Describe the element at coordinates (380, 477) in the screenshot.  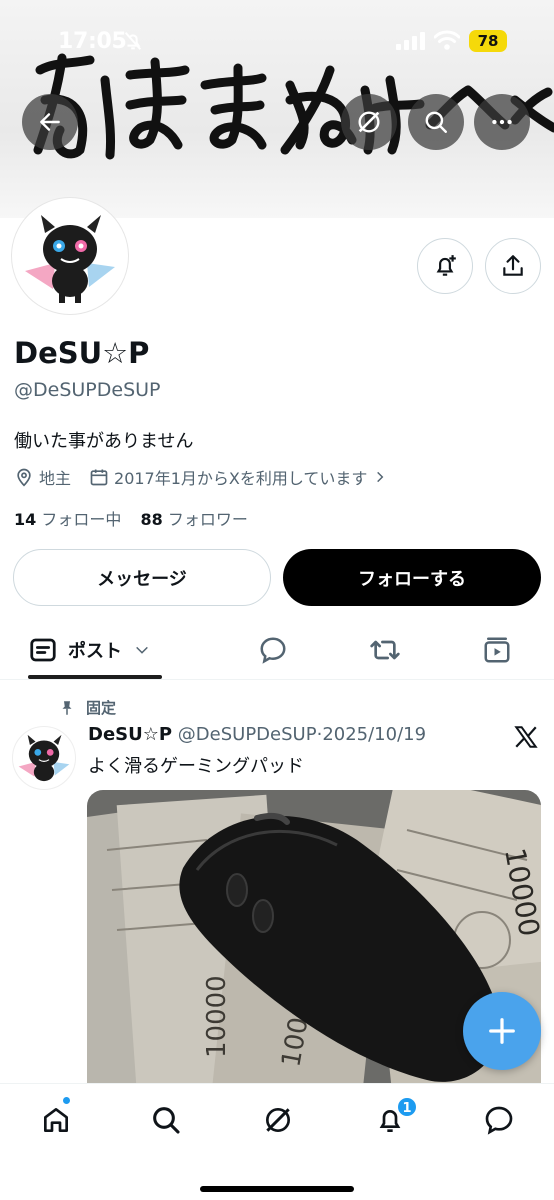
I see `chevron-right-icon` at that location.